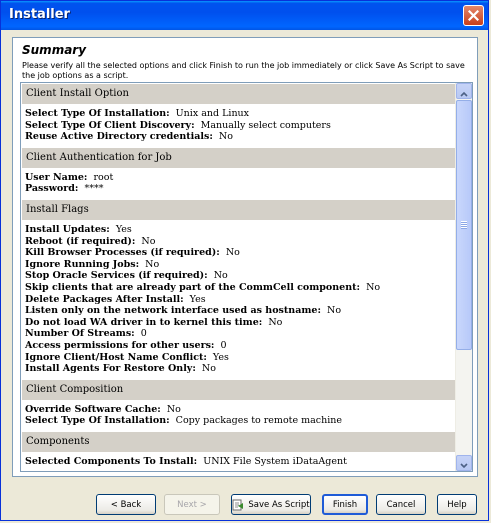 This screenshot has height=523, width=491. I want to click on script-icon, so click(238, 505).